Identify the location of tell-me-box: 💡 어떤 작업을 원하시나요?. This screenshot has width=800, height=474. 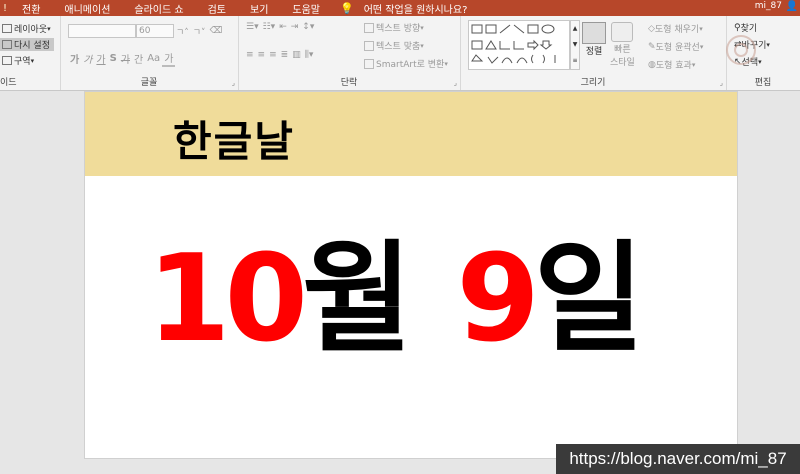
(403, 8).